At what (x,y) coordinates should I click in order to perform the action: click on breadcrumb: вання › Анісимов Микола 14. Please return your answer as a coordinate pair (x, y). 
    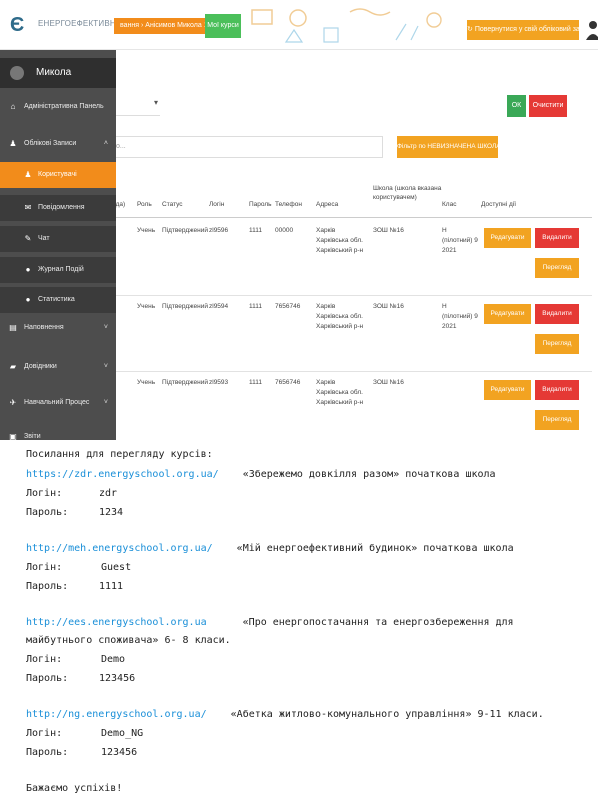
    Looking at the image, I should click on (166, 26).